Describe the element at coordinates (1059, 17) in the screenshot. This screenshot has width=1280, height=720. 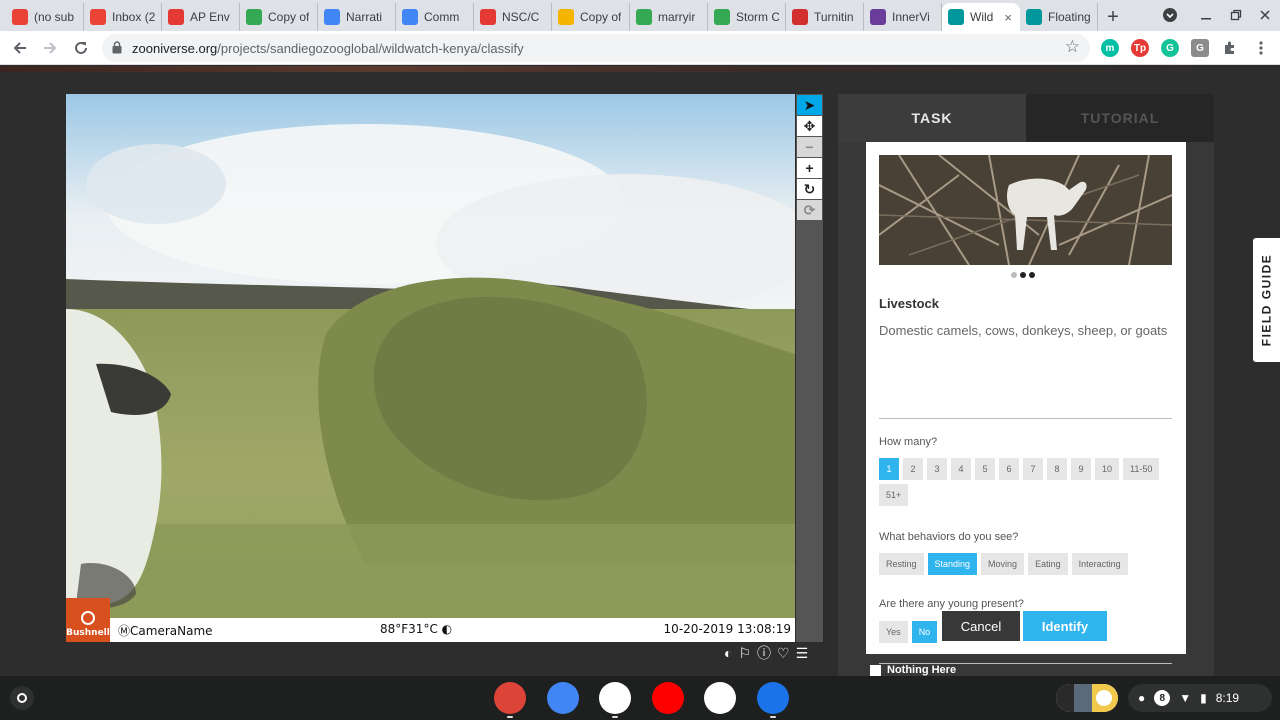
I see `browser-tab: Floating` at that location.